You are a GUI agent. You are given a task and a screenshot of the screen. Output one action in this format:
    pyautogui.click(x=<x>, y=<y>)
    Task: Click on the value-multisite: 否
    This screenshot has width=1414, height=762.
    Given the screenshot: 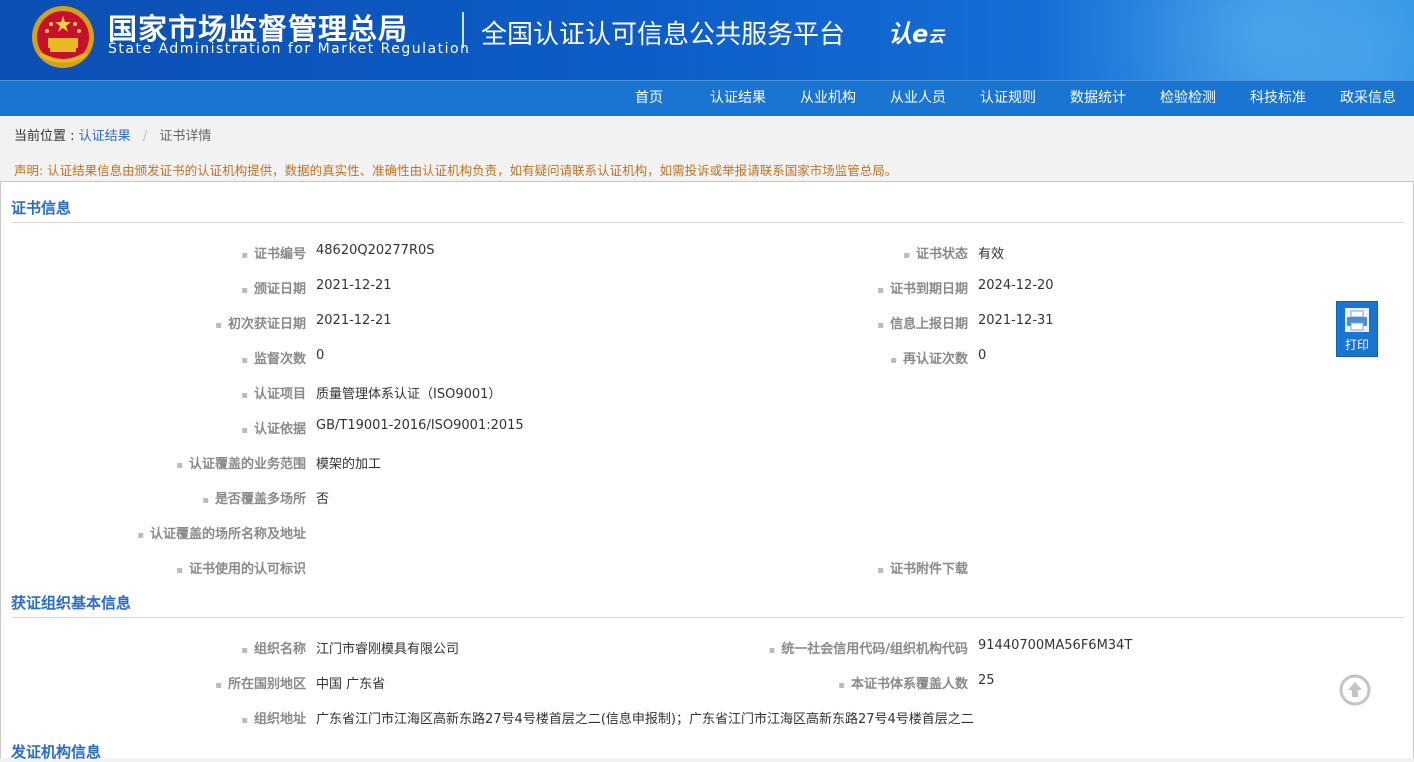 What is the action you would take?
    pyautogui.click(x=323, y=499)
    